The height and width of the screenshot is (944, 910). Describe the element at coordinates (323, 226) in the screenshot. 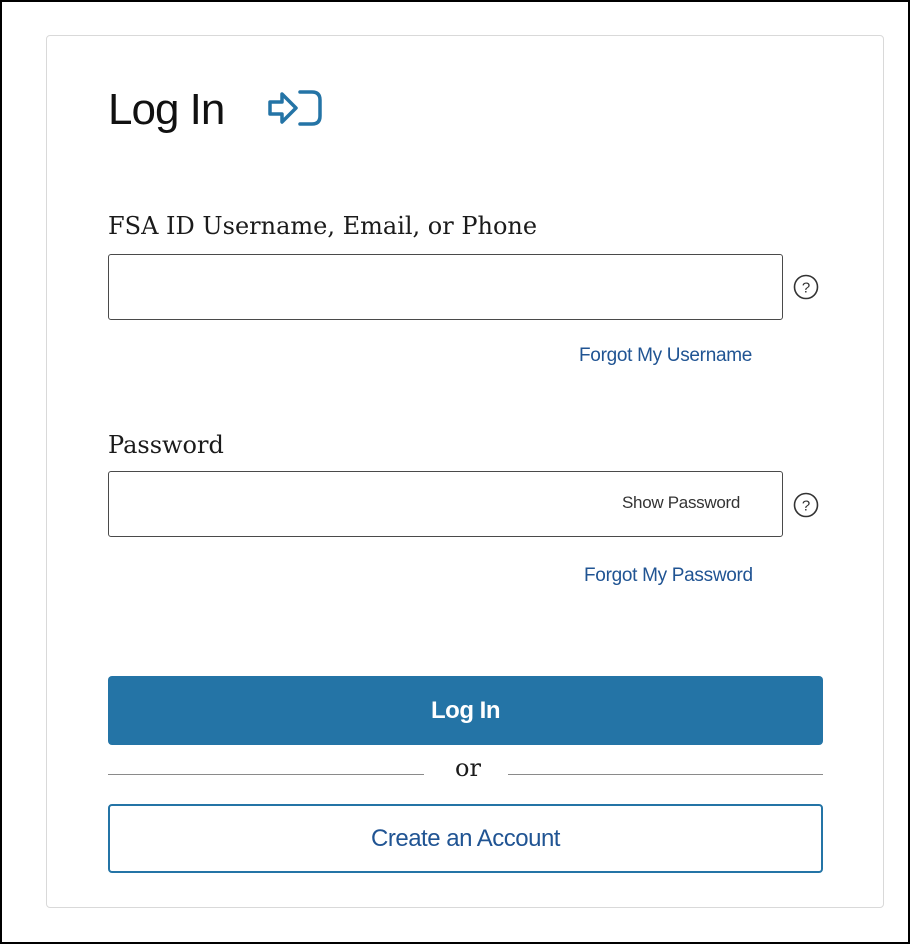

I see `username-label: FSA ID Username, Email, or Phone` at that location.